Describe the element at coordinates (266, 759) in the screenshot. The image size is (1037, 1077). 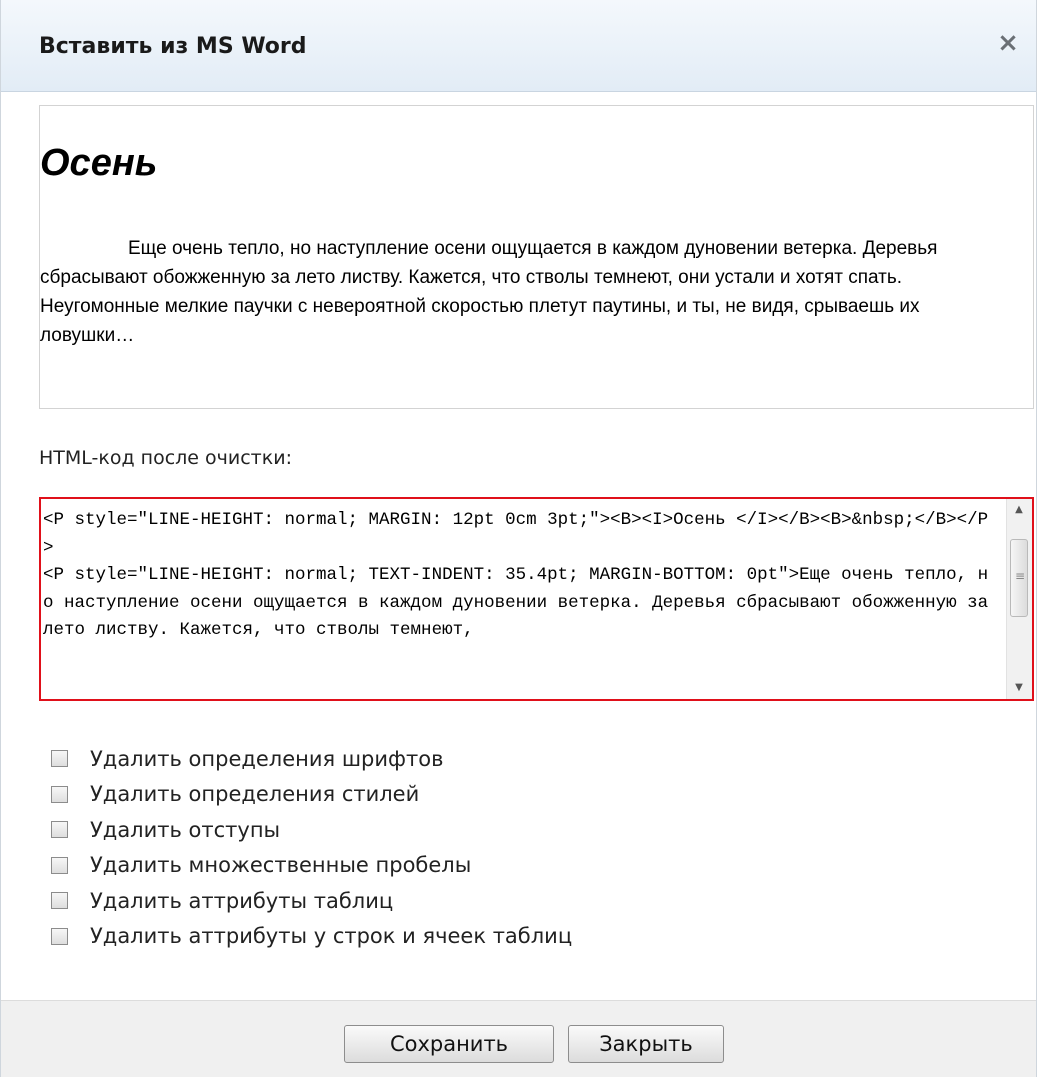
I see `option-label: Удалить определения шрифтов` at that location.